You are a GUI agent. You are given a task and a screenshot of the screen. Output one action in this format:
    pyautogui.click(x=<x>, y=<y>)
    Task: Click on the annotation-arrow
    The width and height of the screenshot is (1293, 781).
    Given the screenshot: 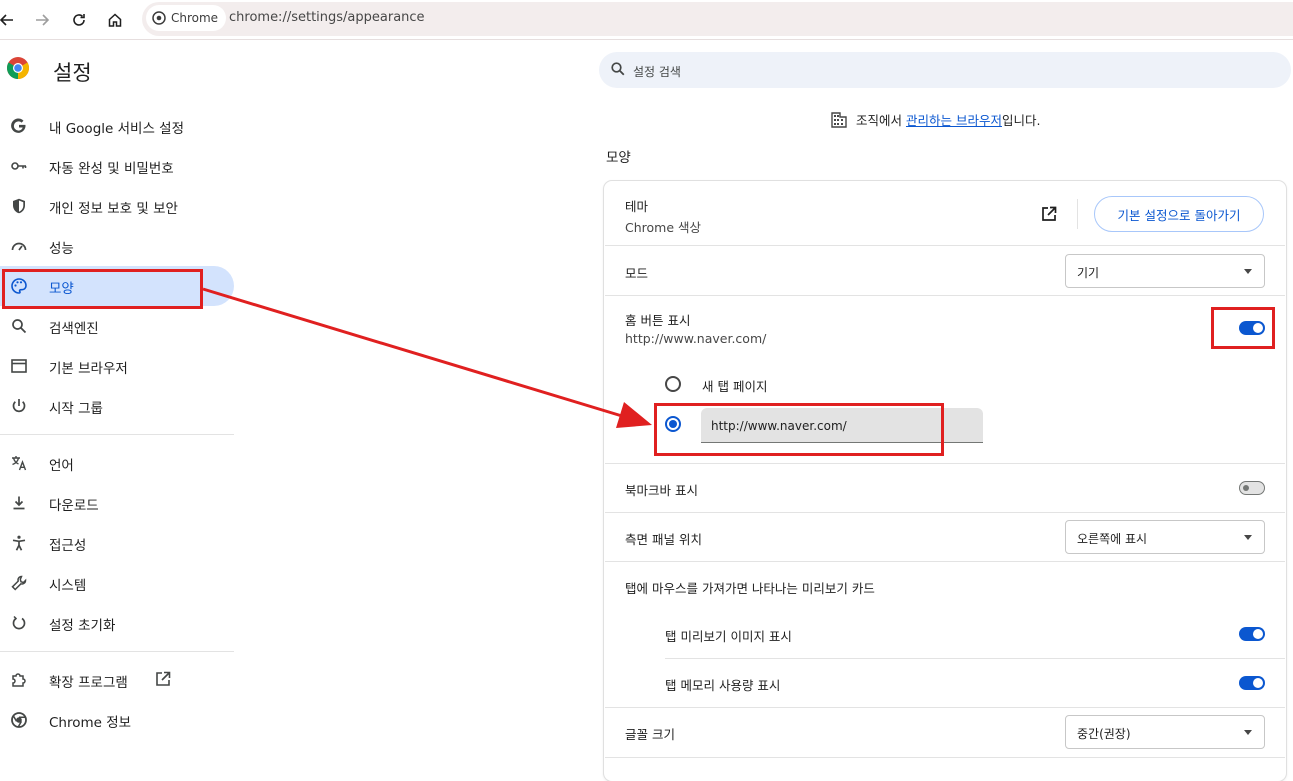 What is the action you would take?
    pyautogui.click(x=427, y=357)
    